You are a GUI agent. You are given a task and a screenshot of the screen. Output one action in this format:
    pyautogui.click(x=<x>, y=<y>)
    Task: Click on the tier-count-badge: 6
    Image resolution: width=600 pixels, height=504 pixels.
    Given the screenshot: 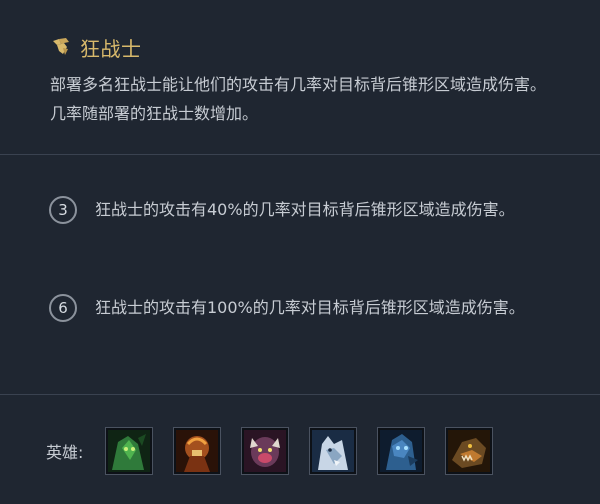 What is the action you would take?
    pyautogui.click(x=63, y=308)
    